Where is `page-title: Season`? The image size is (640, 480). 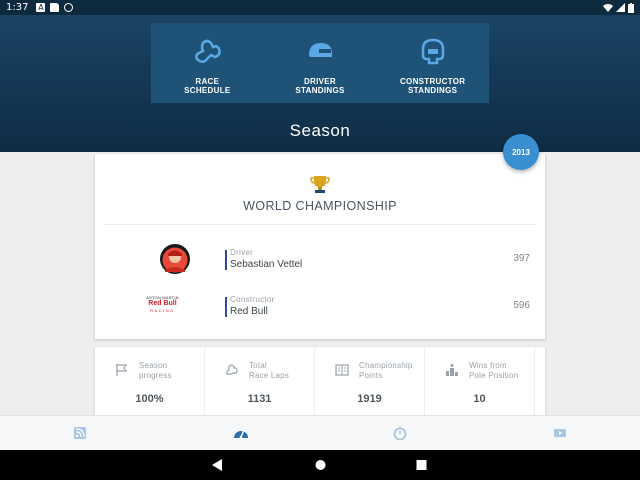 page-title: Season is located at coordinates (320, 130).